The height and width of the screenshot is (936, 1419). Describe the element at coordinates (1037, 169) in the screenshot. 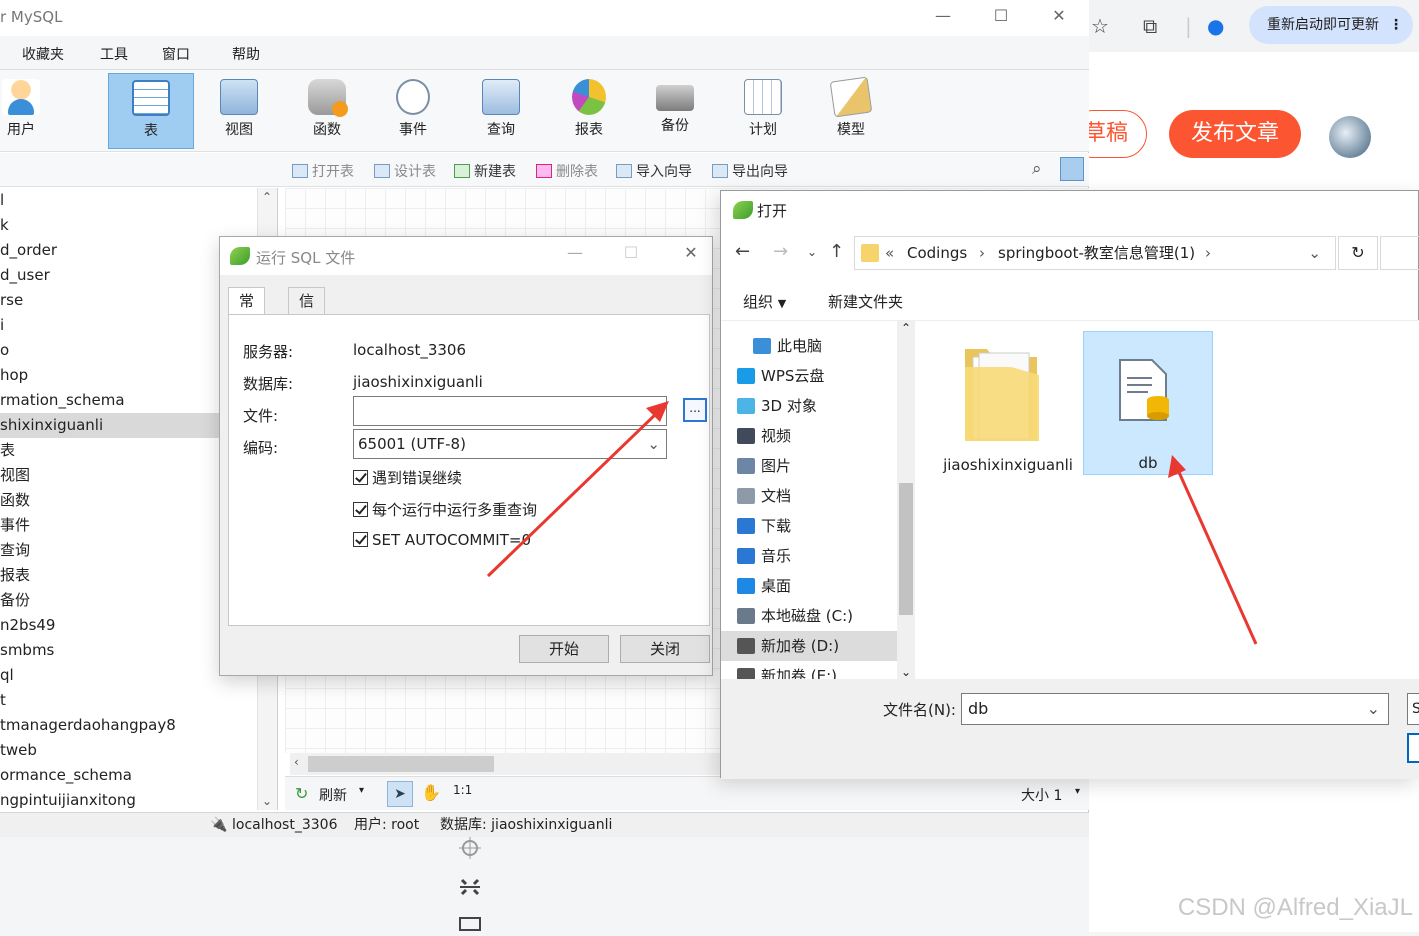

I see `search-icon: ⌕` at that location.